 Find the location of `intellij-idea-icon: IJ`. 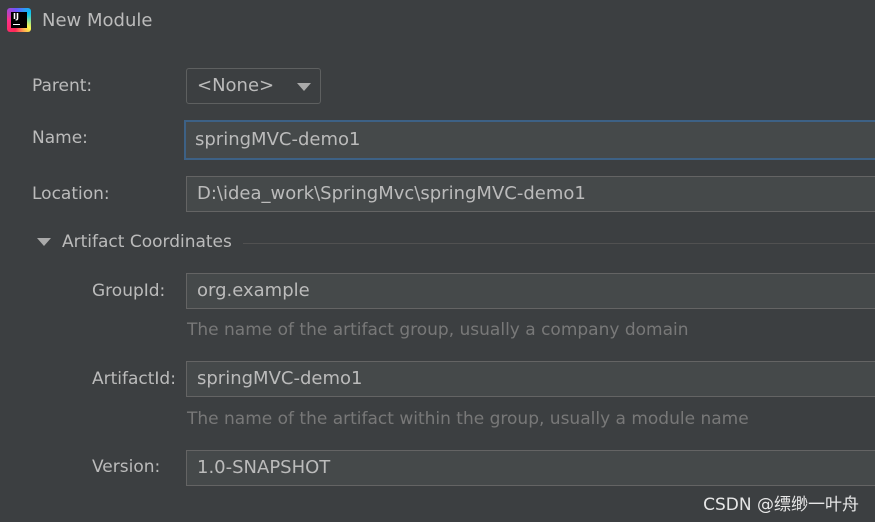

intellij-idea-icon: IJ is located at coordinates (19, 20).